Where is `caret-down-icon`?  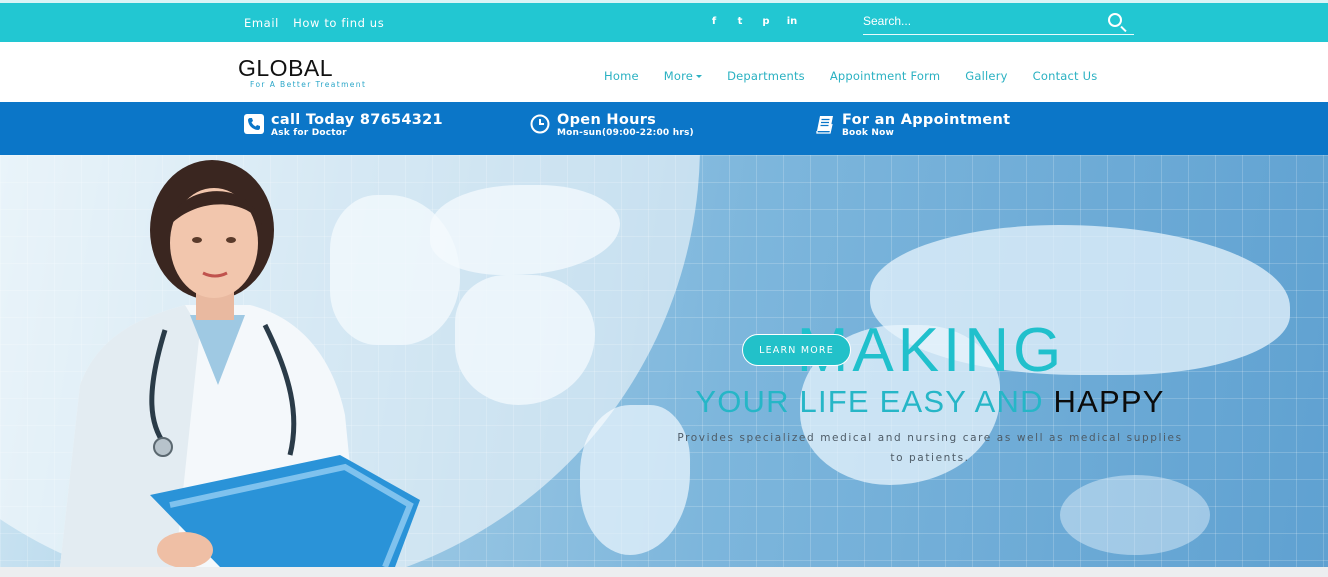
caret-down-icon is located at coordinates (699, 76).